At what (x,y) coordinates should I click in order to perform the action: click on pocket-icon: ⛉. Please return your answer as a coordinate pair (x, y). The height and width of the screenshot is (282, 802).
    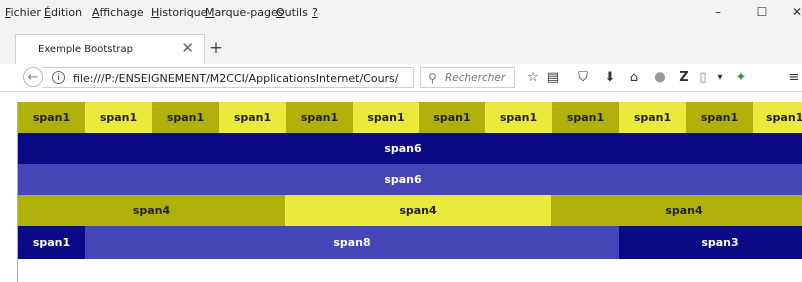
    Looking at the image, I should click on (583, 77).